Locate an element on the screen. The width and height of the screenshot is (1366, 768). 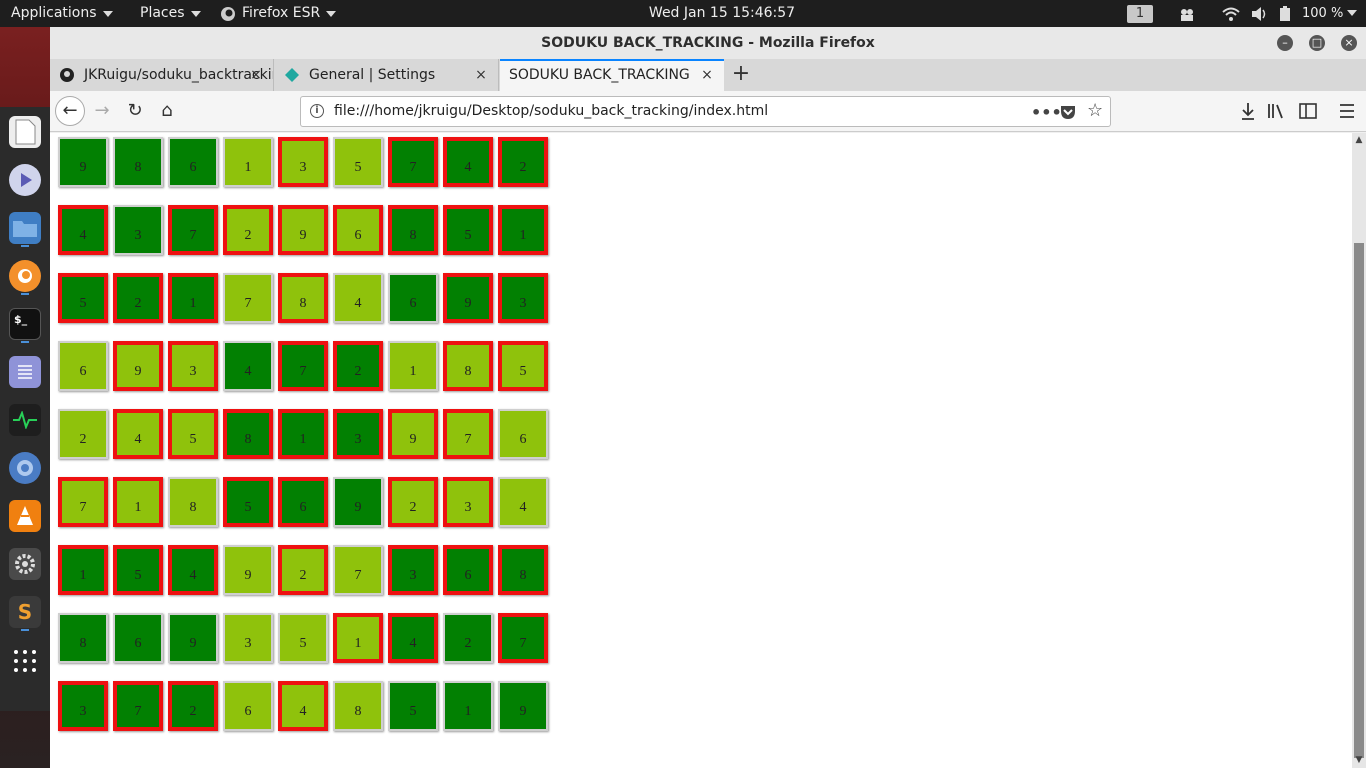
close-window-icon: × is located at coordinates (1349, 43).